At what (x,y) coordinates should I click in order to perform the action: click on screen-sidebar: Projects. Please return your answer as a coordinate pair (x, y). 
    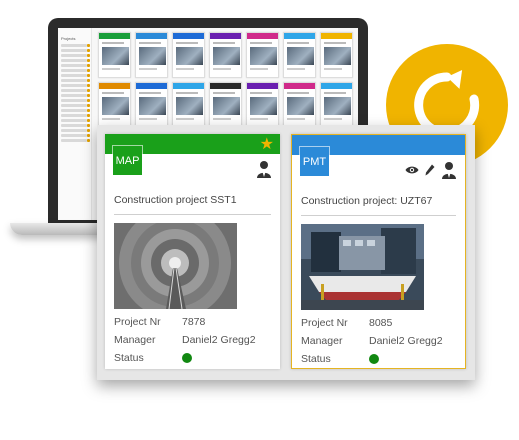
    Looking at the image, I should click on (75, 124).